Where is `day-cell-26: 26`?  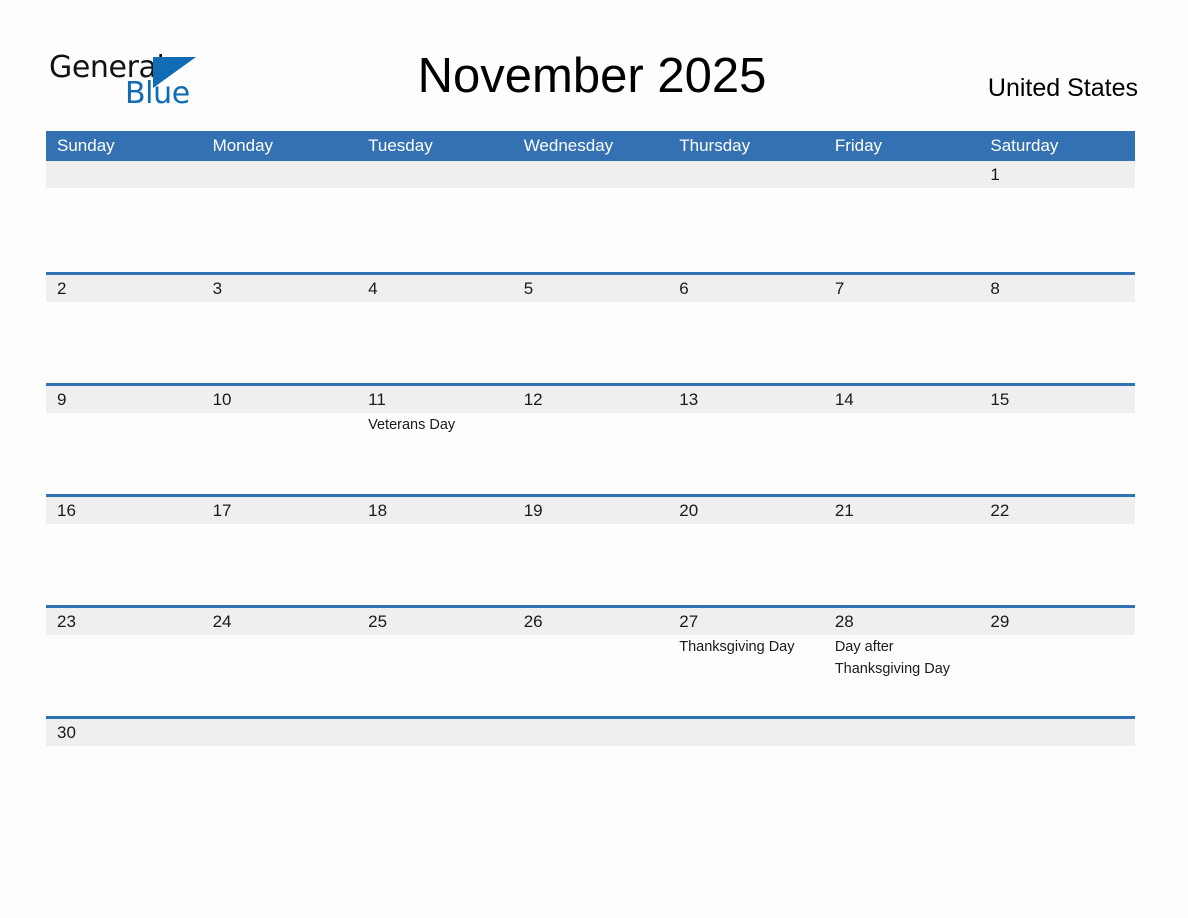 day-cell-26: 26 is located at coordinates (591, 662).